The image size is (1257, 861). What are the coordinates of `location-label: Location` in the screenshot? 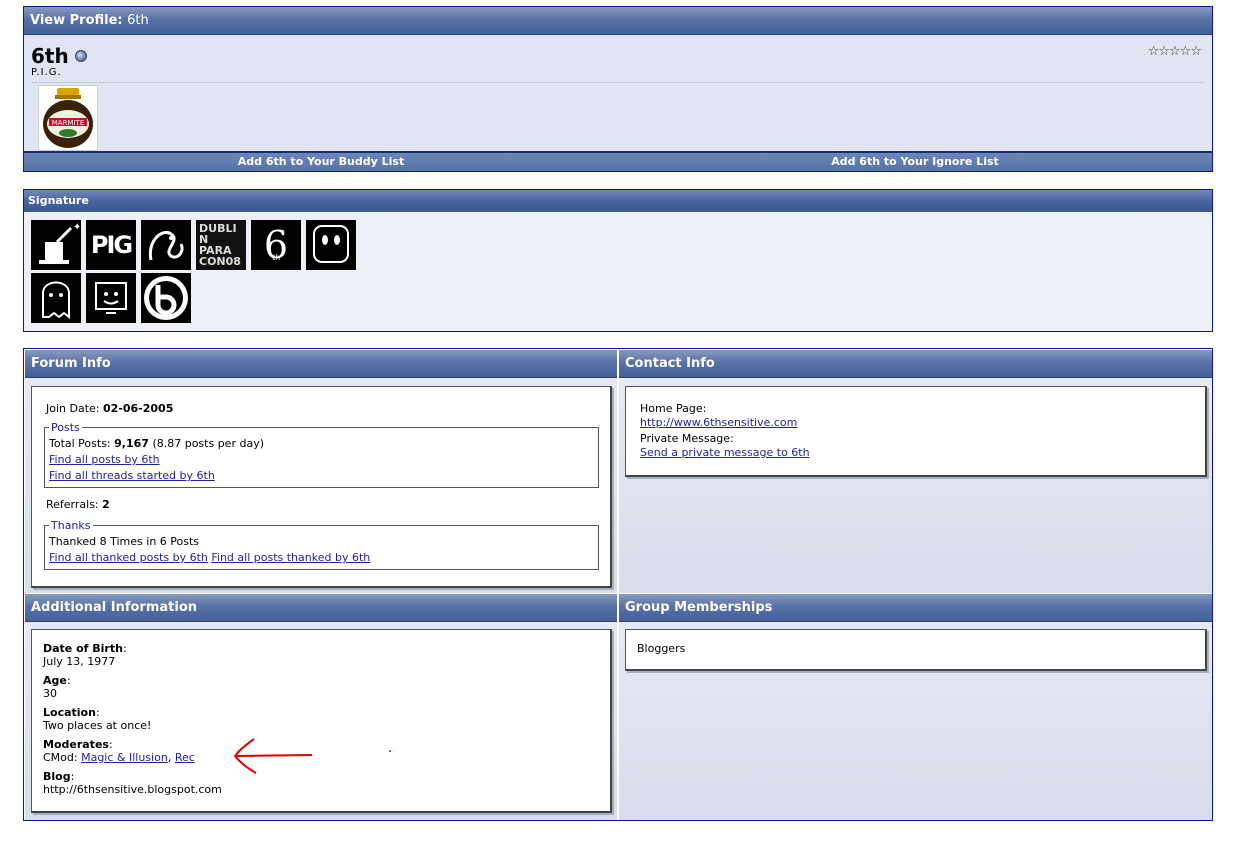 It's located at (69, 712).